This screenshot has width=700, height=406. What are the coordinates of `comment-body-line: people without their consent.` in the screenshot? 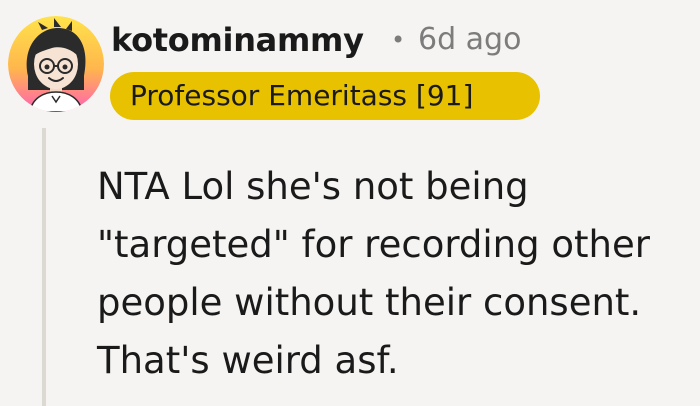 It's located at (369, 302).